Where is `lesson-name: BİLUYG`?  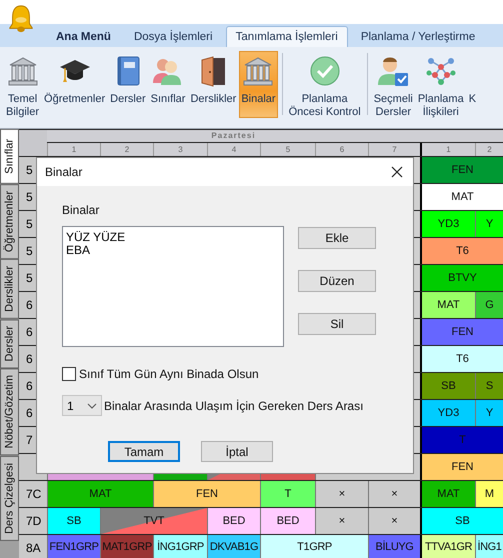 lesson-name: BİLUYG is located at coordinates (395, 547).